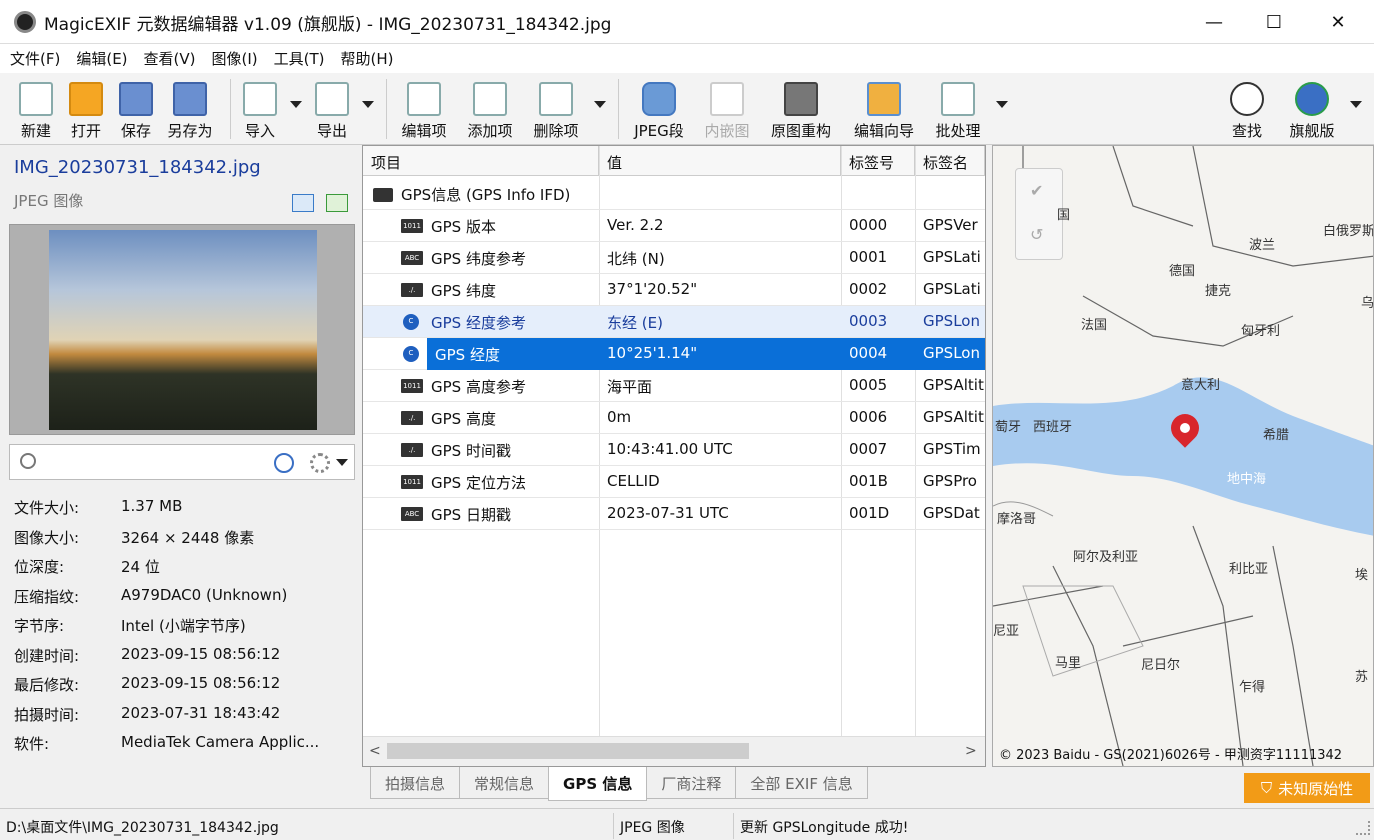 This screenshot has height=840, width=1374. I want to click on open-button: 打开, so click(86, 109).